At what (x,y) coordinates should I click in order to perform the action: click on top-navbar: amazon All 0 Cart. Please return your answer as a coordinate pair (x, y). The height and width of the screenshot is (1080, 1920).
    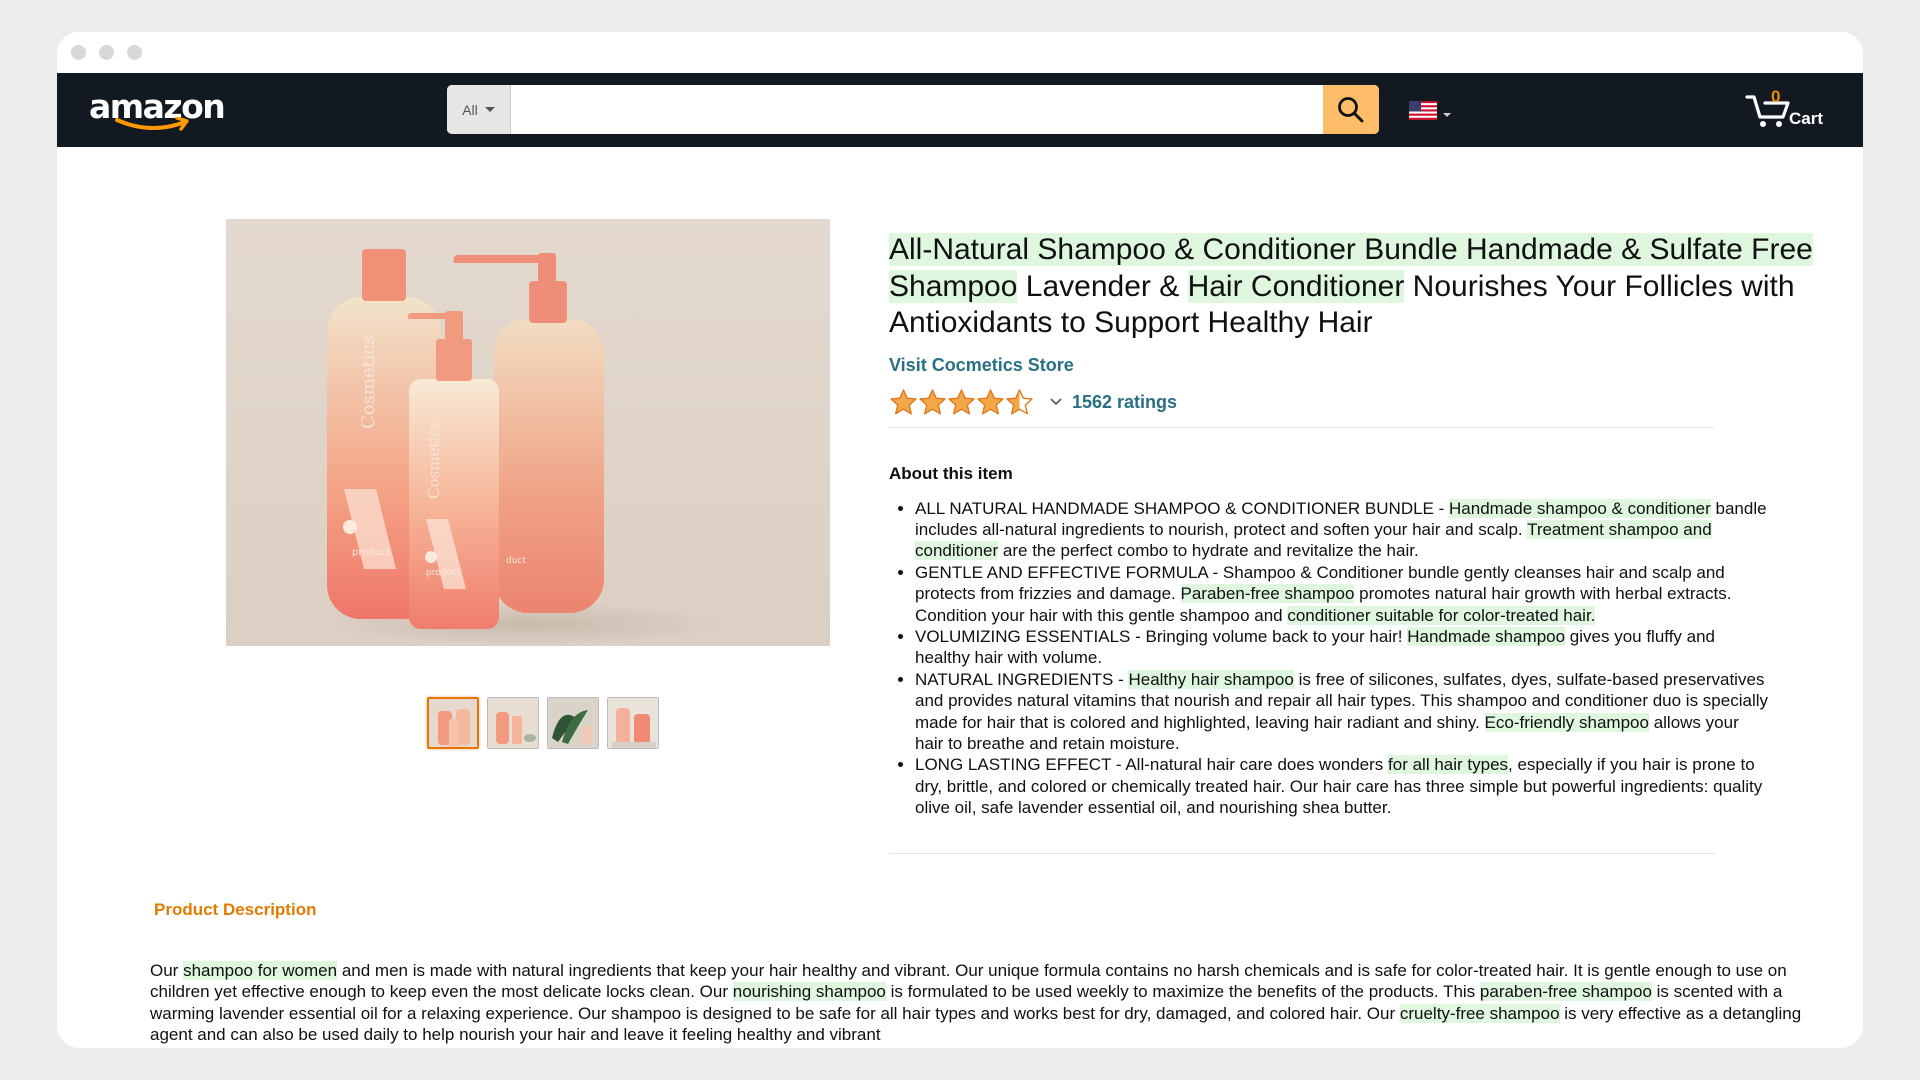
    Looking at the image, I should click on (960, 110).